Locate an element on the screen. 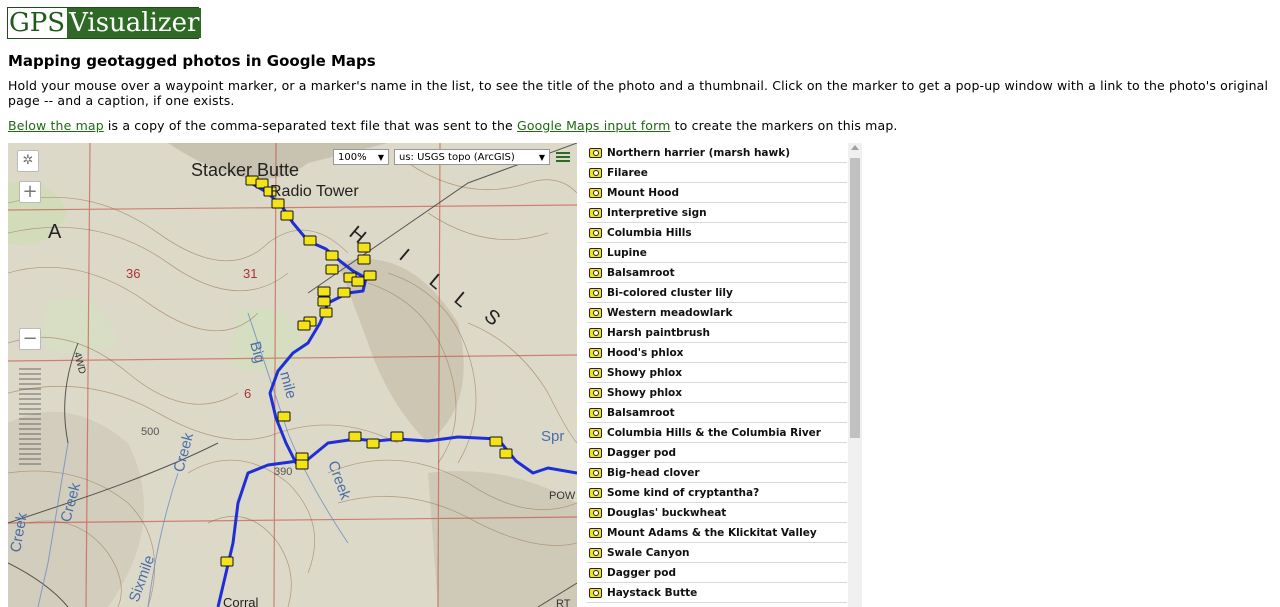  compass-icon: ✲ is located at coordinates (28, 160).